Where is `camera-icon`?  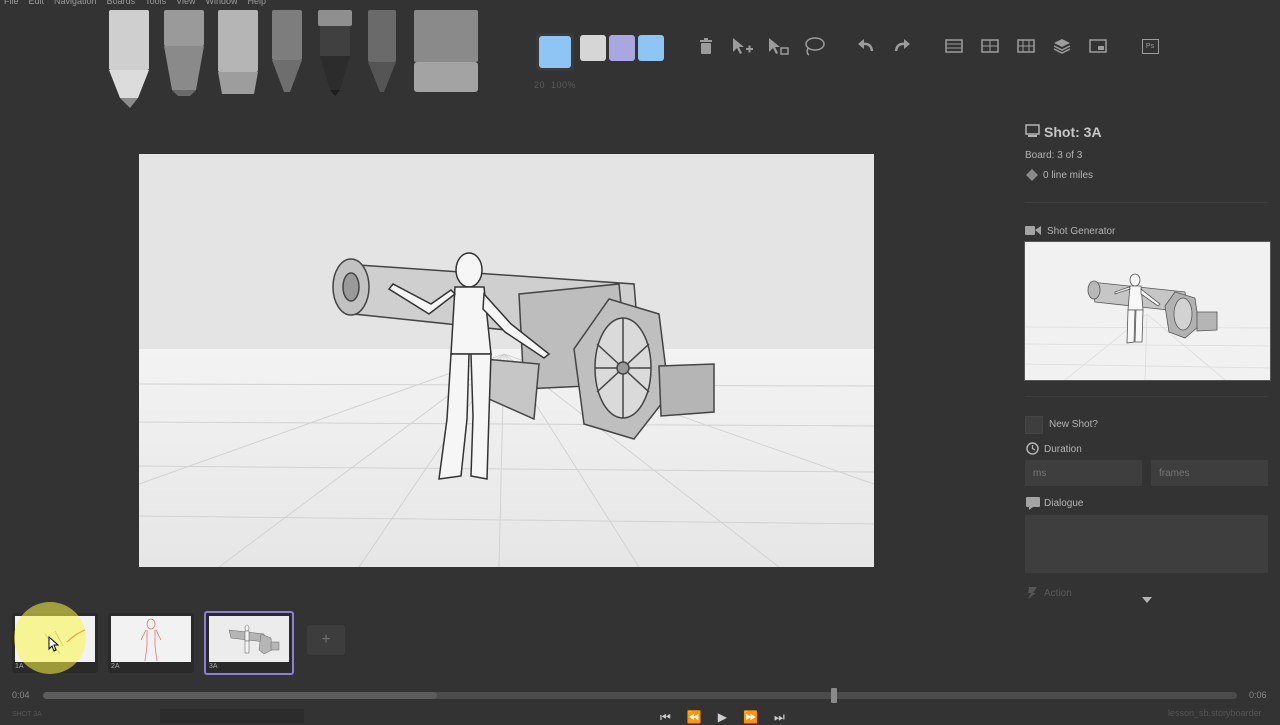 camera-icon is located at coordinates (1033, 232).